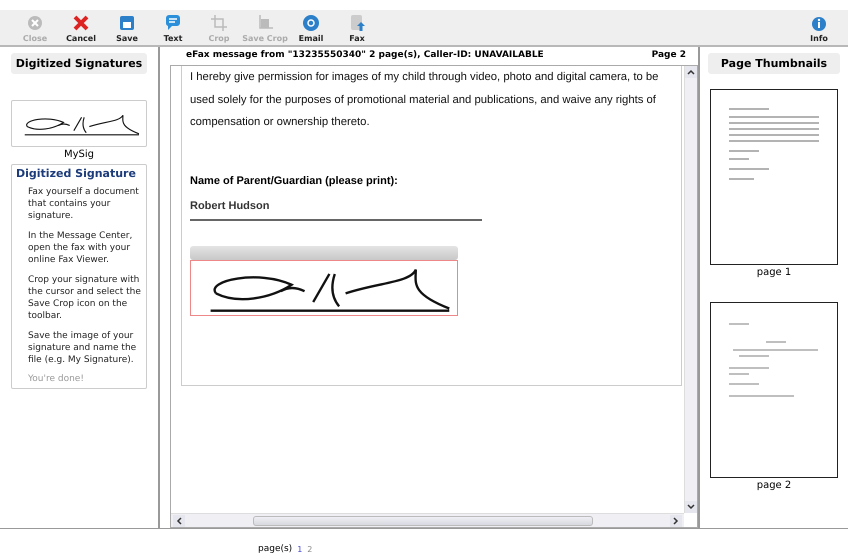  What do you see at coordinates (79, 63) in the screenshot?
I see `panel-title: Digitized Signatures` at bounding box center [79, 63].